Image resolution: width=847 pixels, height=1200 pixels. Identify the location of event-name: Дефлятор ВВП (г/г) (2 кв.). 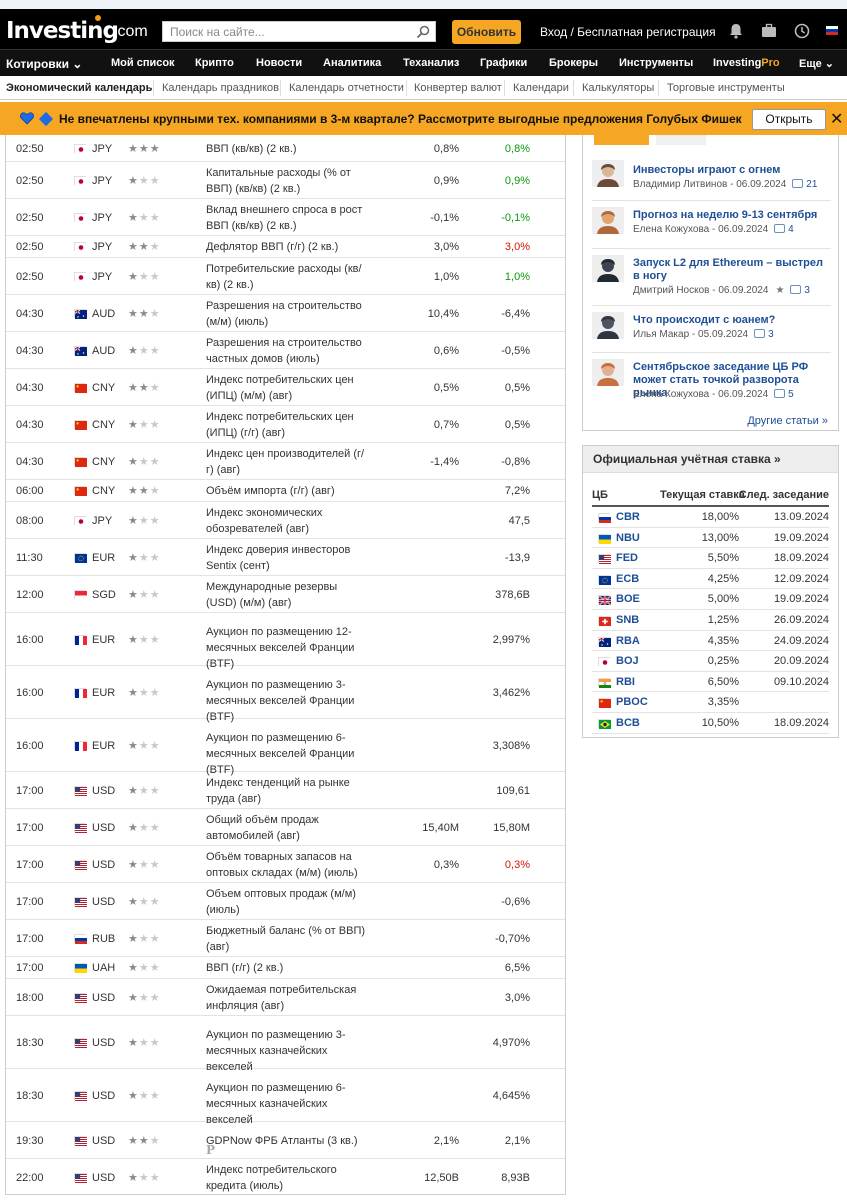
(286, 247).